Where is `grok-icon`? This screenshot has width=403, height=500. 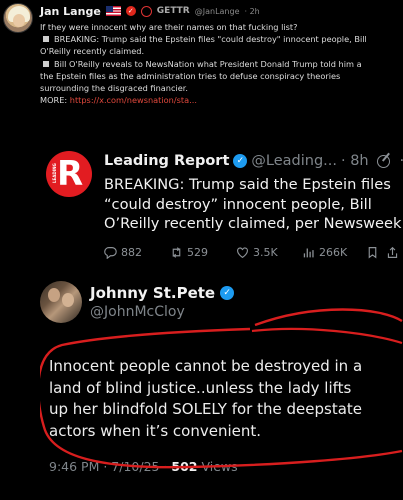
grok-icon is located at coordinates (383, 161).